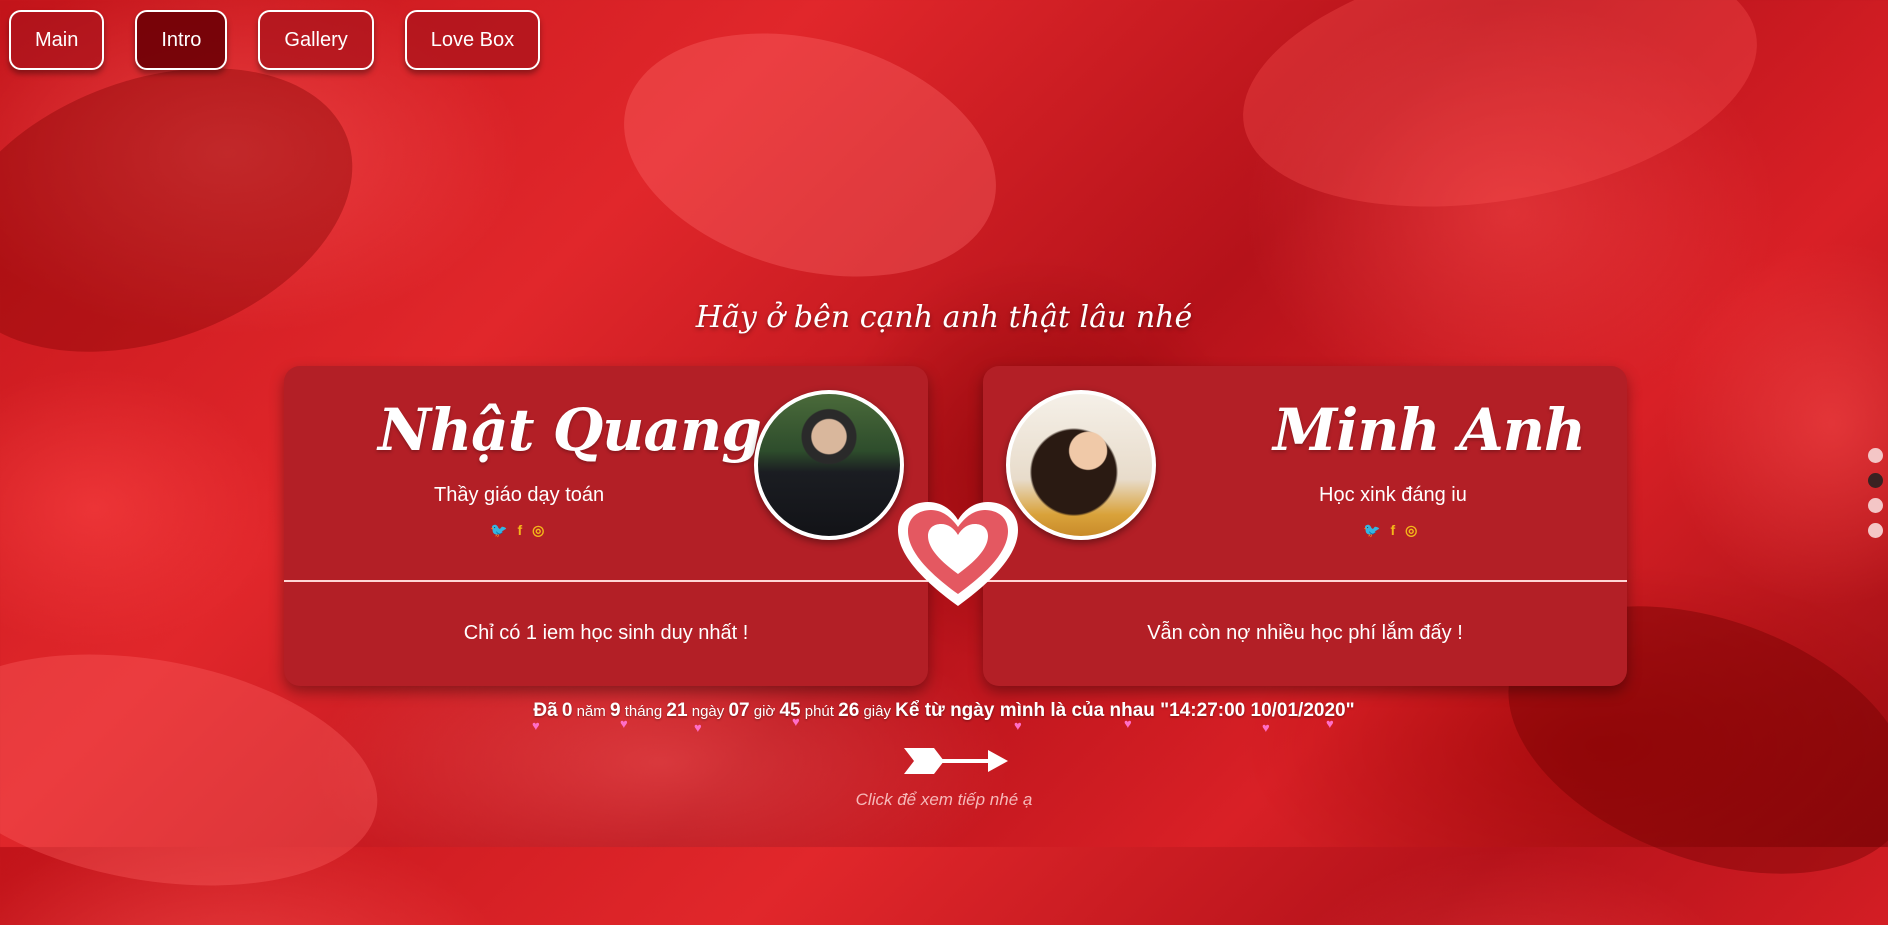 This screenshot has width=1888, height=925. I want to click on continue-hint: Click để xem tiếp nhé ạ, so click(944, 800).